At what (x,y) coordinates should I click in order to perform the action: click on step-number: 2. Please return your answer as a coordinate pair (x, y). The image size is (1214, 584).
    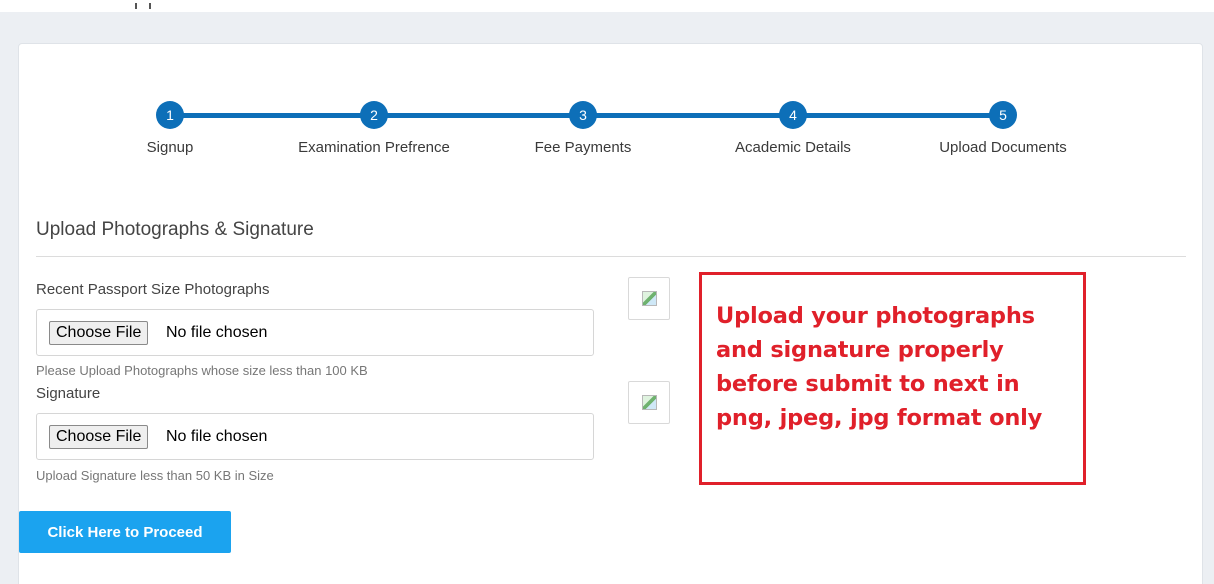
    Looking at the image, I should click on (374, 115).